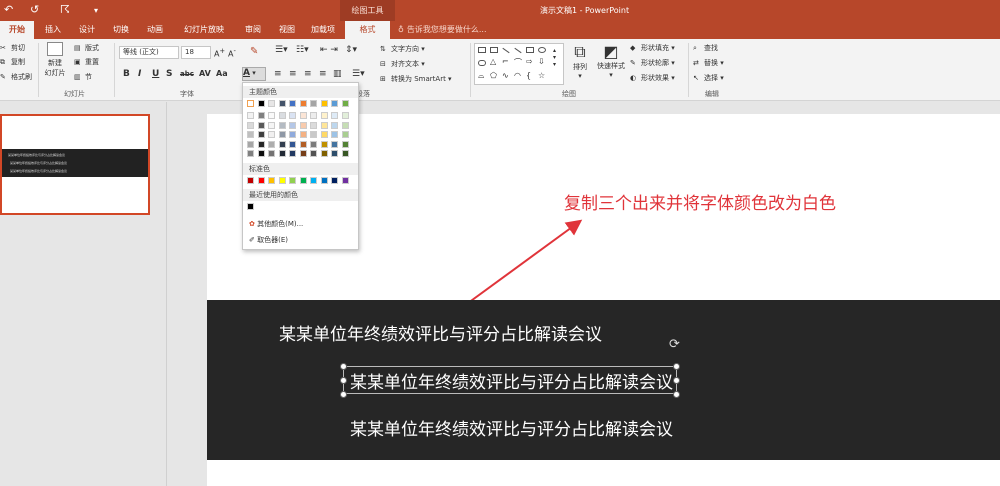  I want to click on selected-textbox-outline, so click(510, 380).